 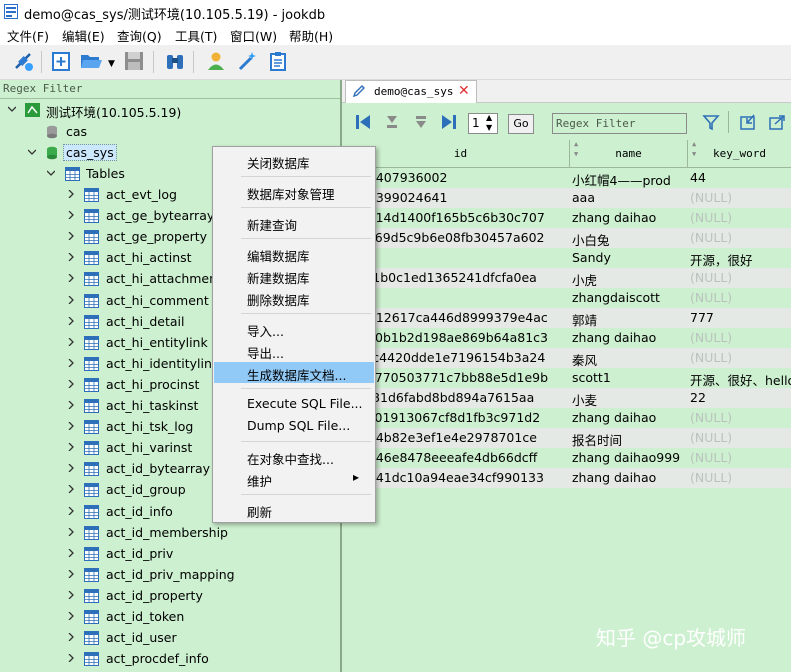 What do you see at coordinates (629, 439) in the screenshot?
I see `grid-cell-name: 报名时间` at bounding box center [629, 439].